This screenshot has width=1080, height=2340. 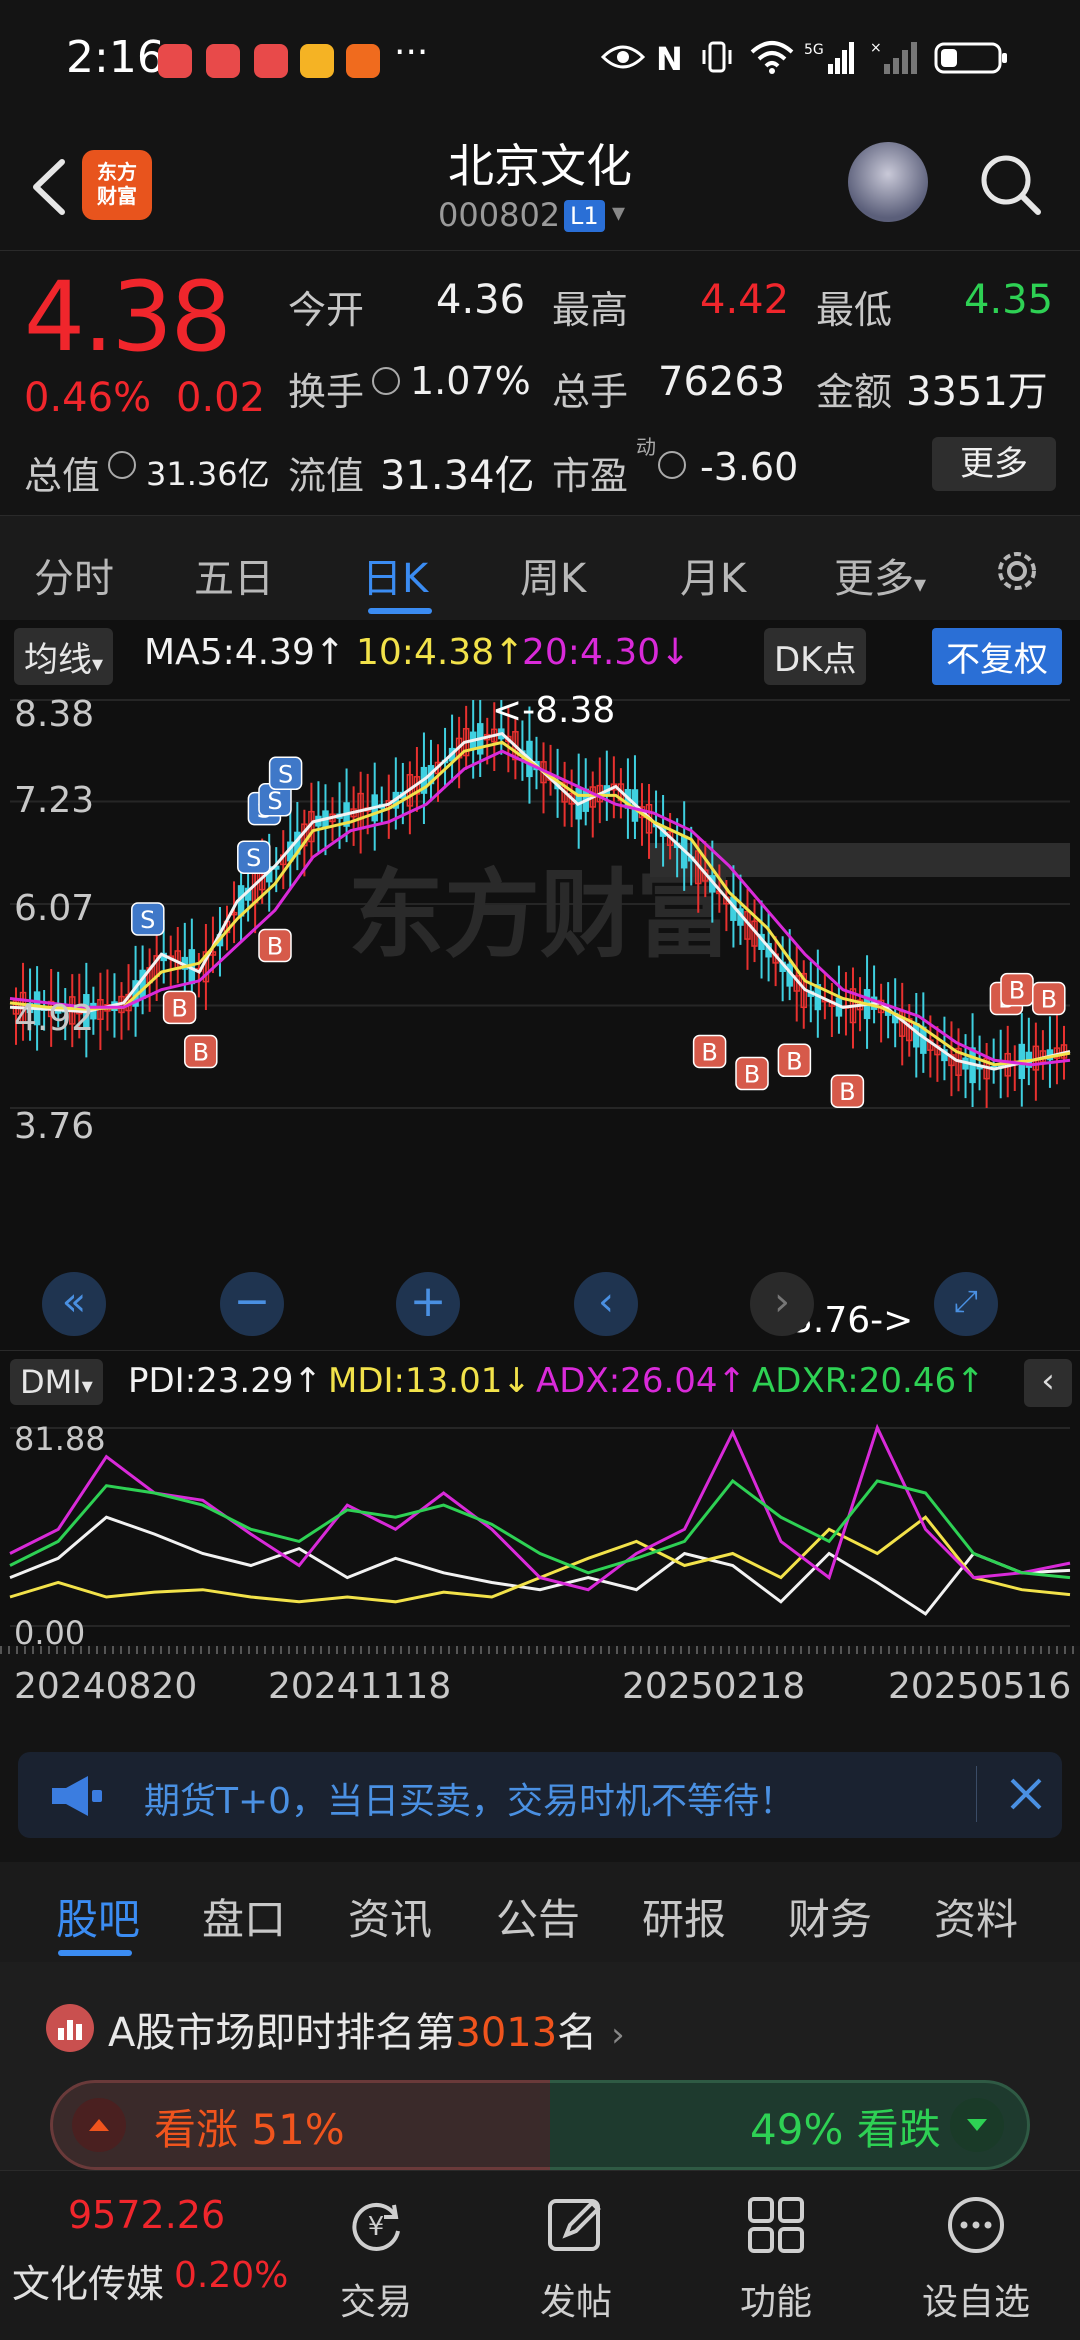 I want to click on index-name: 文化传媒, so click(x=88, y=2284).